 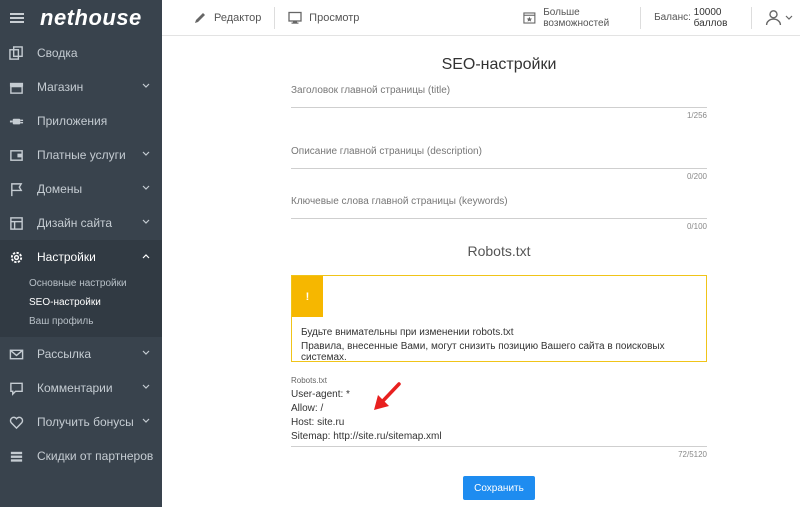 What do you see at coordinates (64, 354) in the screenshot?
I see `sidebar-item-label: Рассылка` at bounding box center [64, 354].